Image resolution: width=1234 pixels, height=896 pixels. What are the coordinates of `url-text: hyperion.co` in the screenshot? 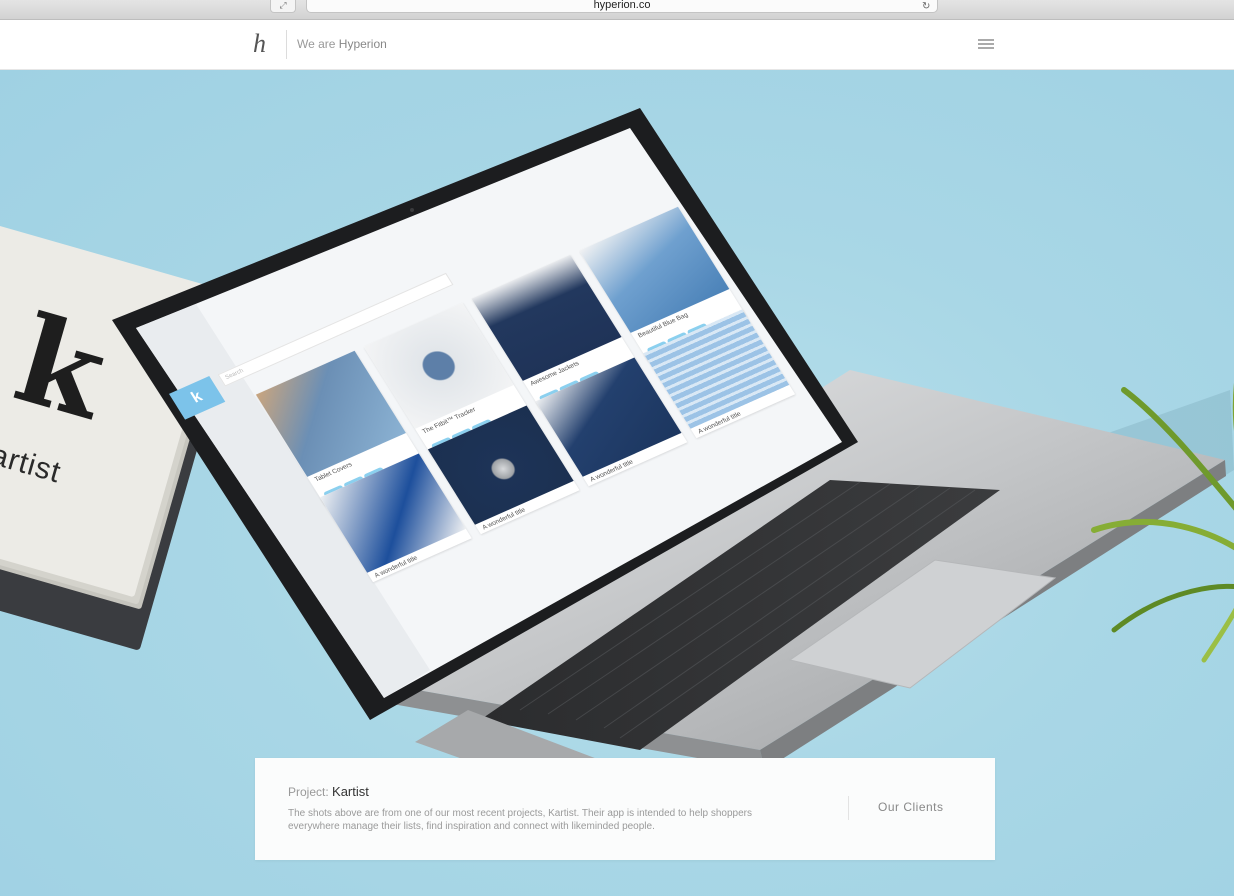 It's located at (622, 5).